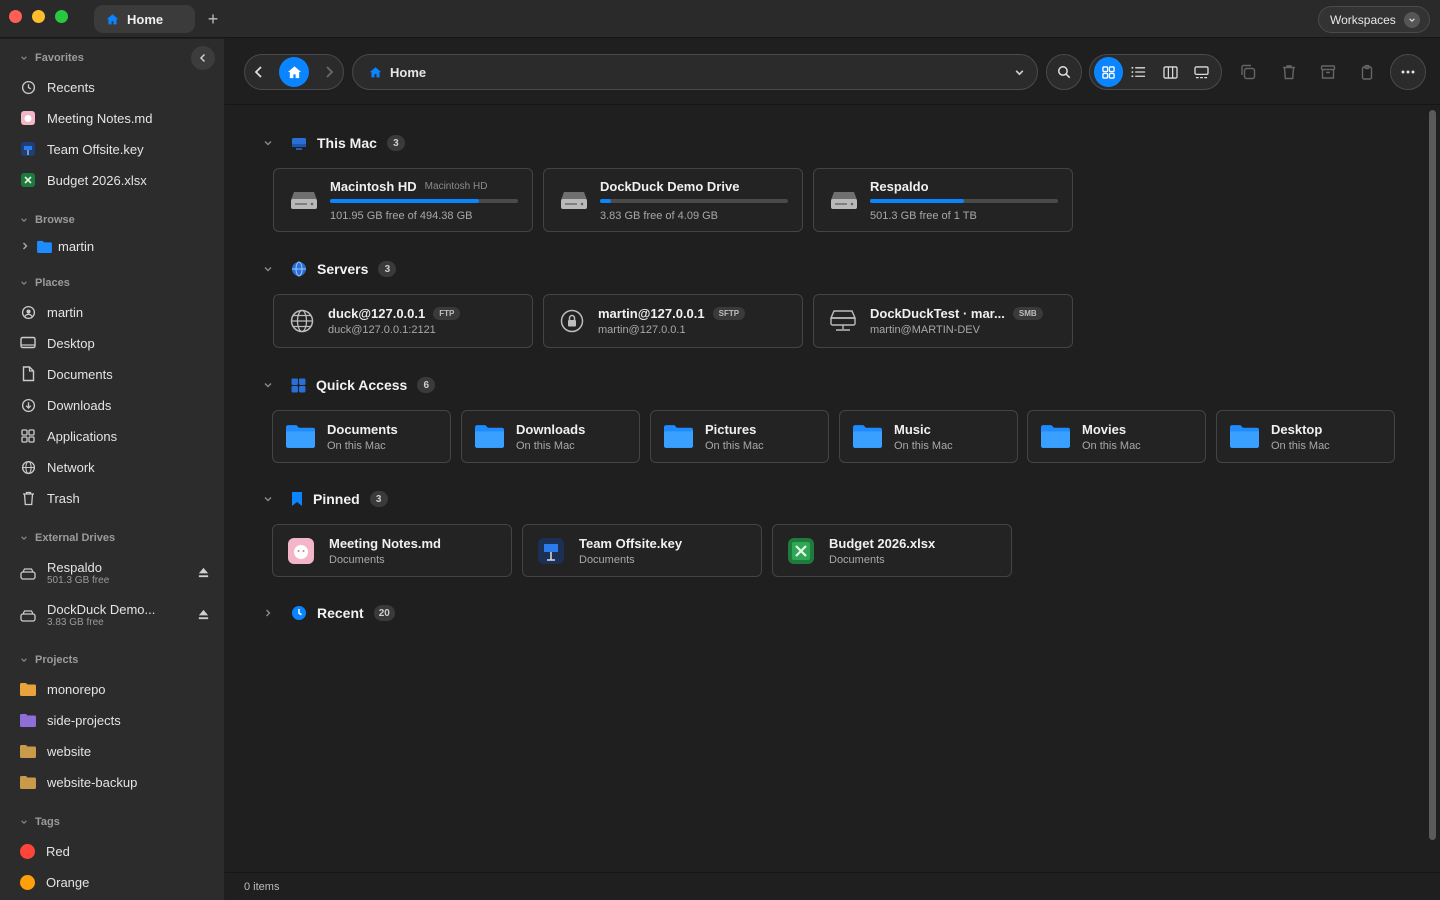  I want to click on sidebar-item-team-offsite: Team Offsite.key, so click(82, 149).